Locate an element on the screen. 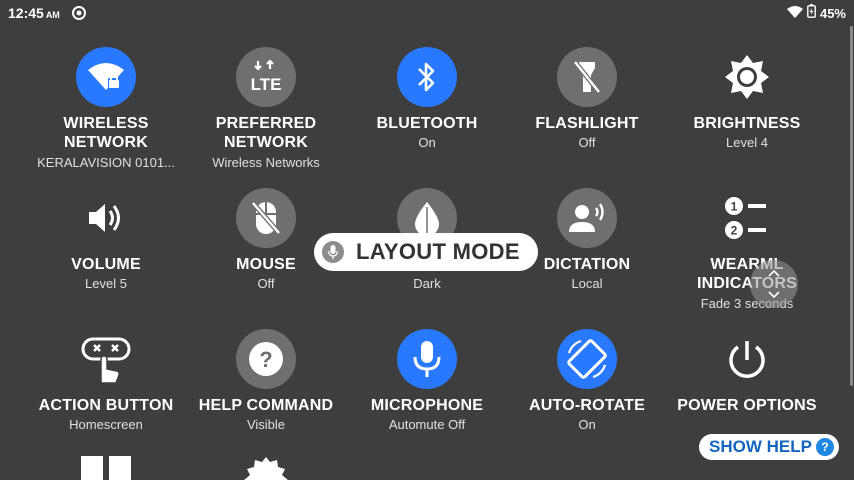 The height and width of the screenshot is (480, 854). tile-flashlight: FLASHLIGHT Off is located at coordinates (587, 117).